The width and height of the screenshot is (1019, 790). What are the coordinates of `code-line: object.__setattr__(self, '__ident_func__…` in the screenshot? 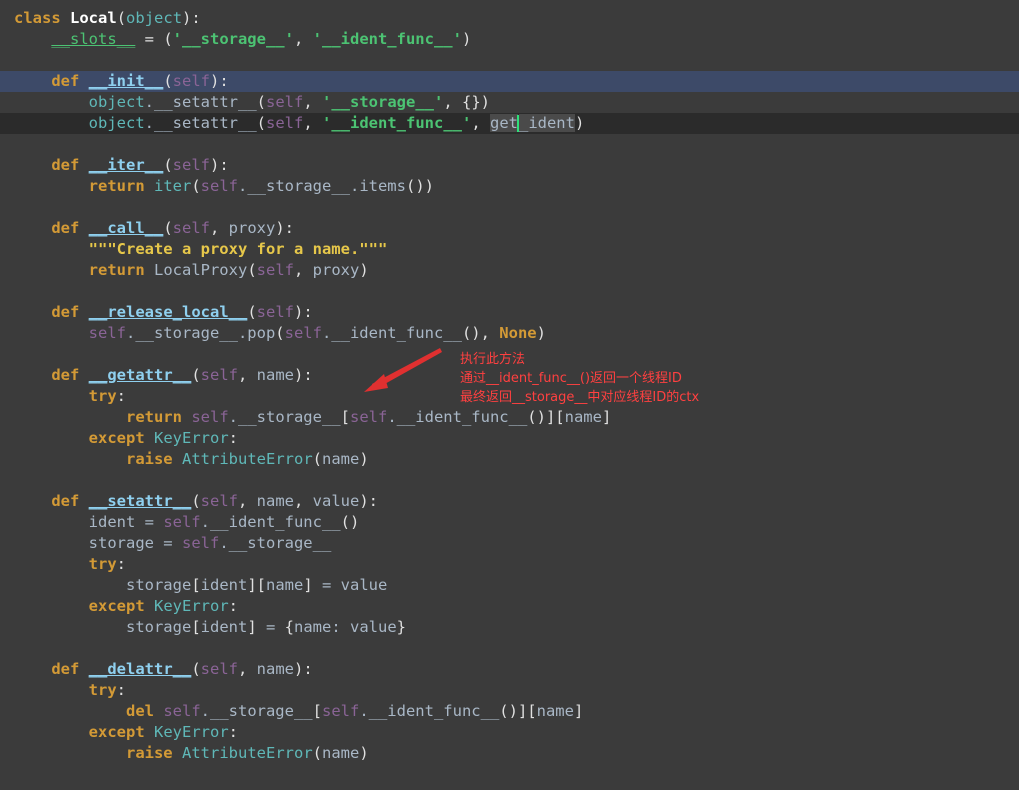 It's located at (509, 123).